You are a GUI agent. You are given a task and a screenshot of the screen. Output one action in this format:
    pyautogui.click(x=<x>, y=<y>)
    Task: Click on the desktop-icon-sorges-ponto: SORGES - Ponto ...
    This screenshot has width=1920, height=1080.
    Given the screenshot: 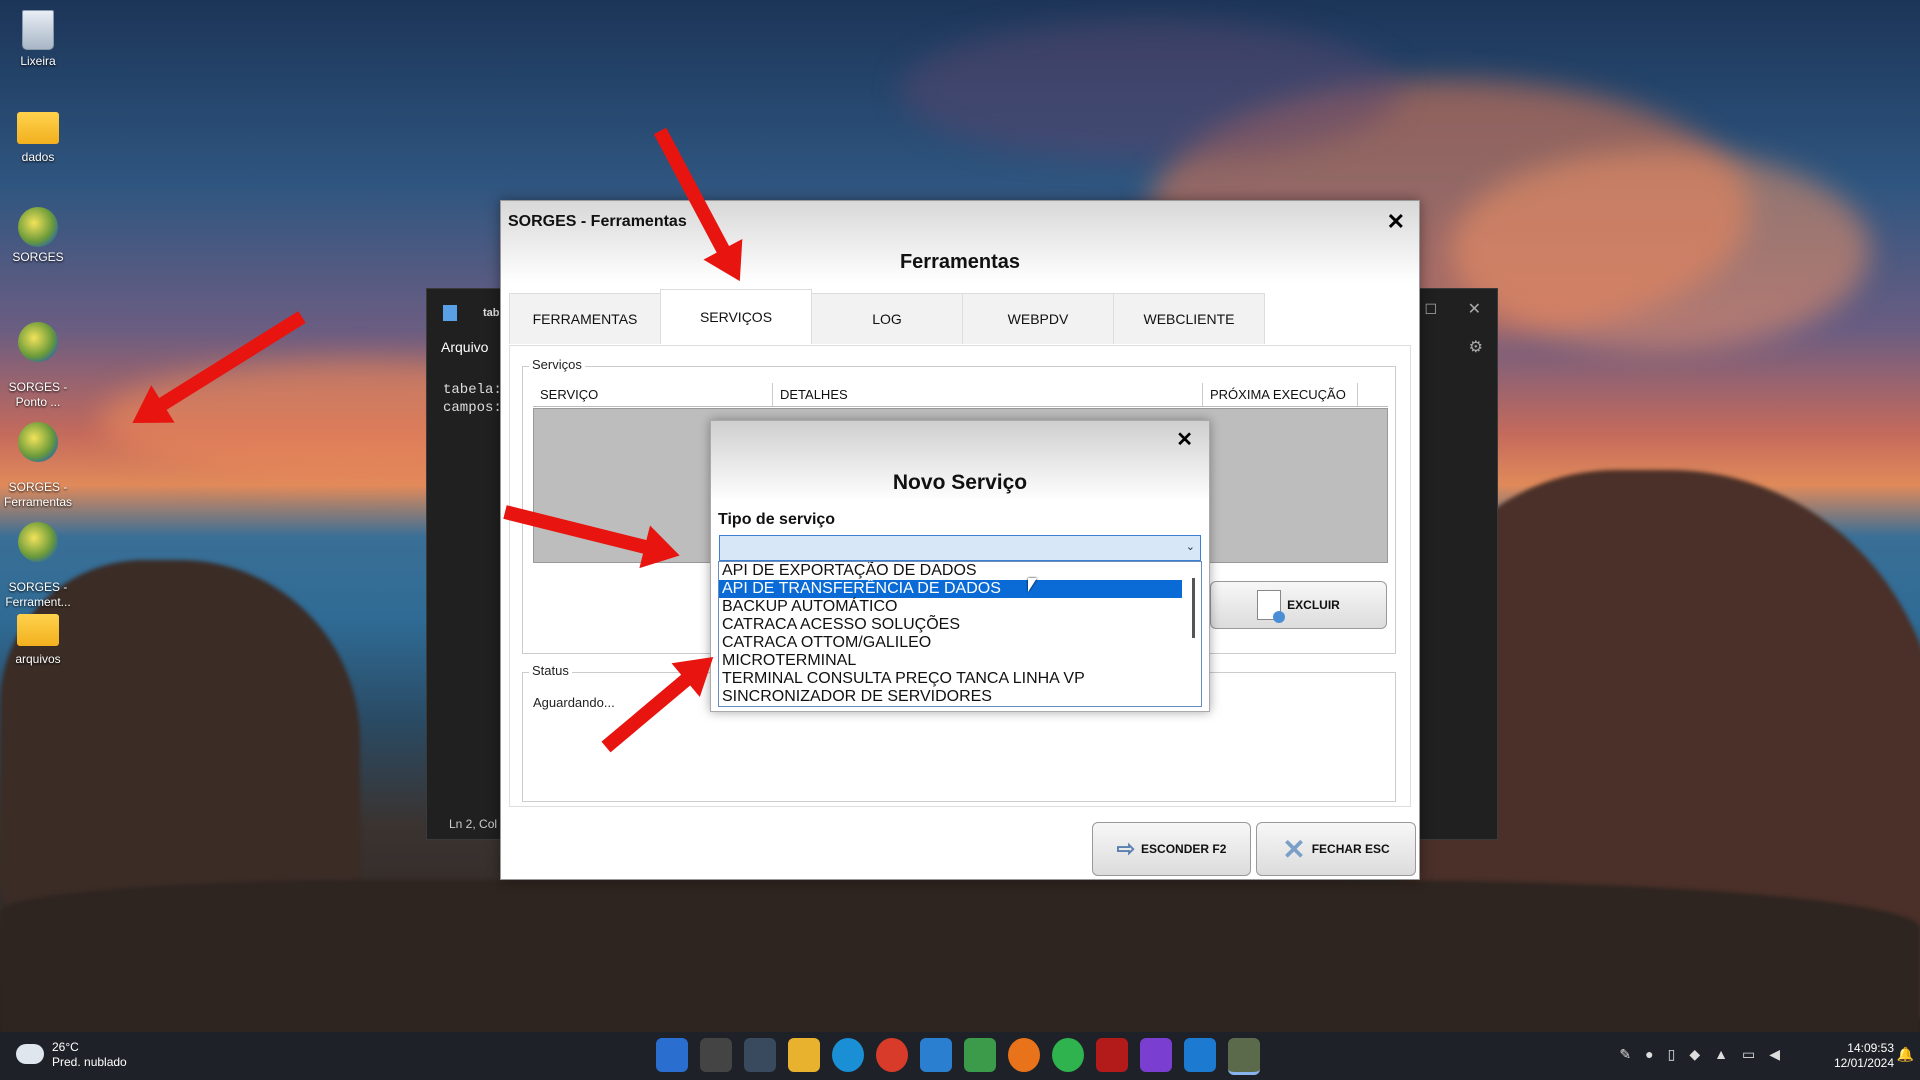 What is the action you would take?
    pyautogui.click(x=38, y=357)
    